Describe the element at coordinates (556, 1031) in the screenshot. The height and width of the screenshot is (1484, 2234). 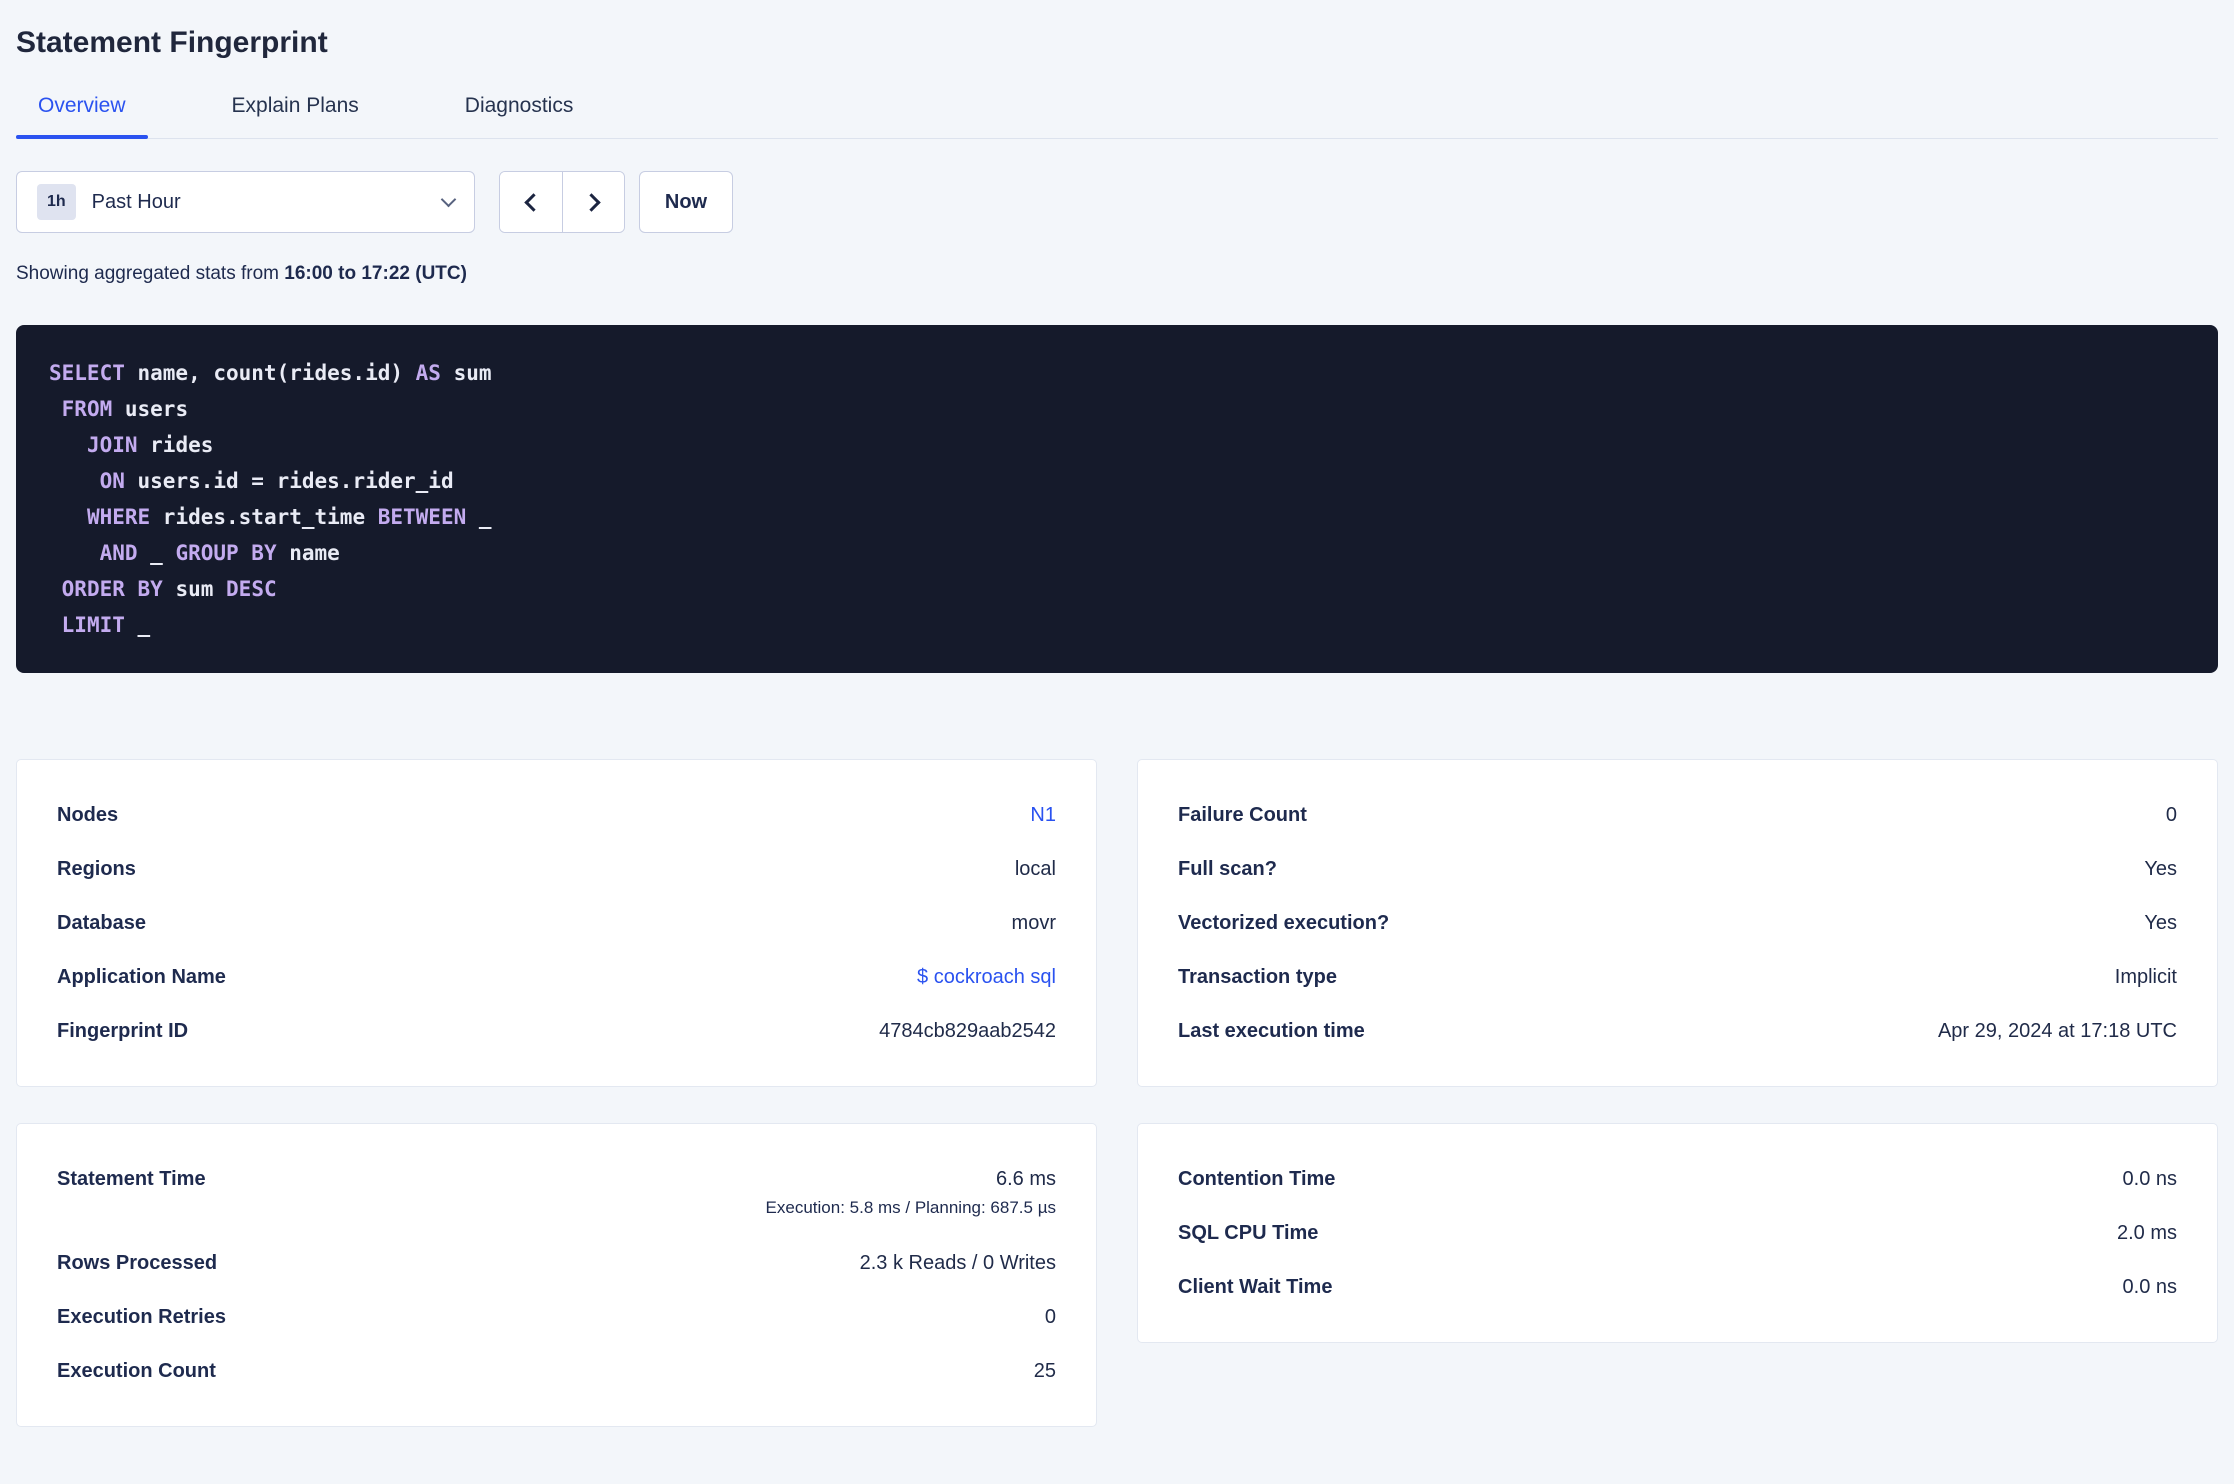
I see `row-fingerprint-id: Fingerprint ID 4784cb829aab2542` at that location.